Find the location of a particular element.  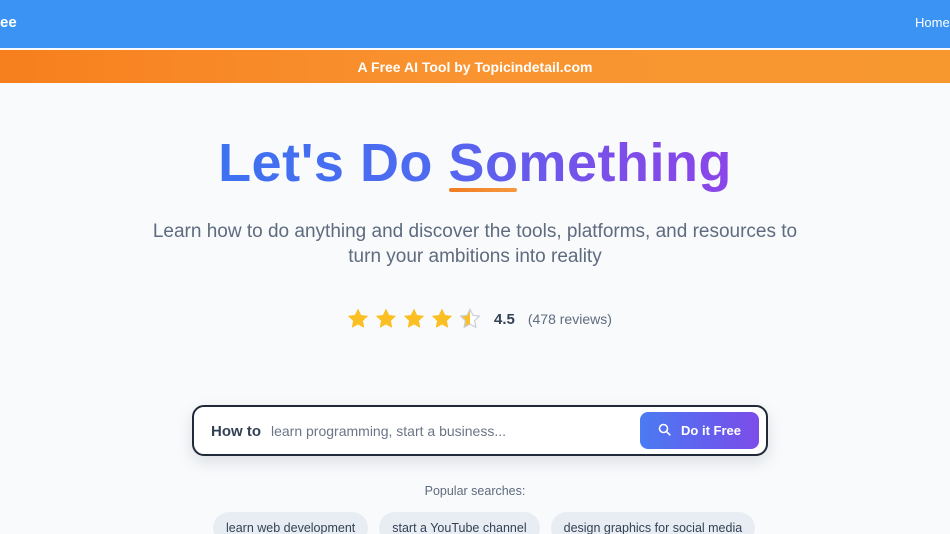

do-it-free-button-label: Do it Free is located at coordinates (711, 430).